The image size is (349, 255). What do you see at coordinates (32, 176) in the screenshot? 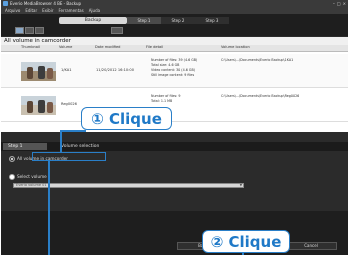
I see `option-select-volume-label: Select volume` at bounding box center [32, 176].